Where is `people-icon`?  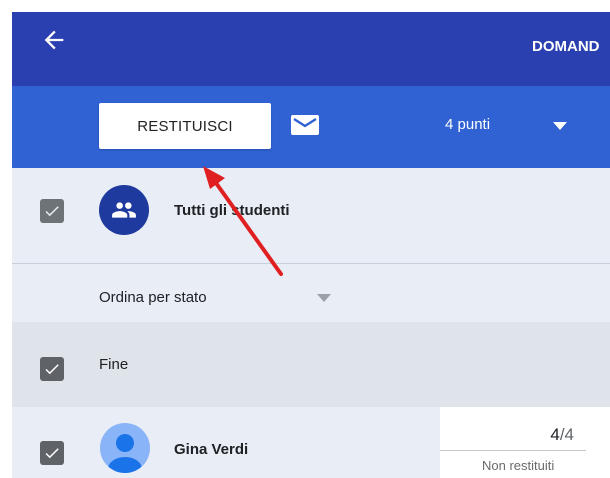
people-icon is located at coordinates (124, 210).